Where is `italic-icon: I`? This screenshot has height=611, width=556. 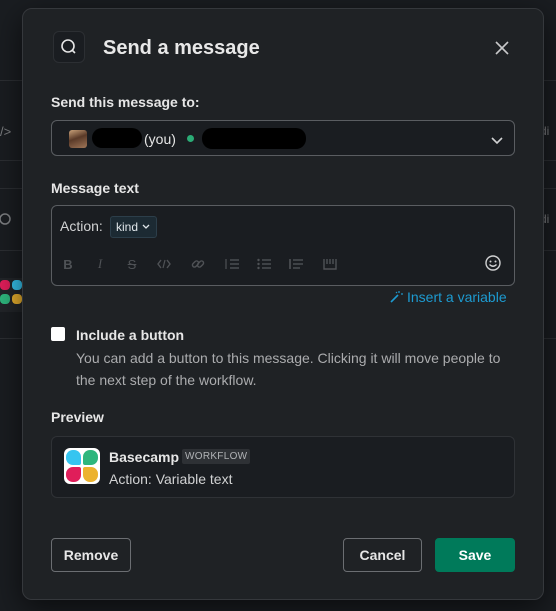 italic-icon: I is located at coordinates (100, 263).